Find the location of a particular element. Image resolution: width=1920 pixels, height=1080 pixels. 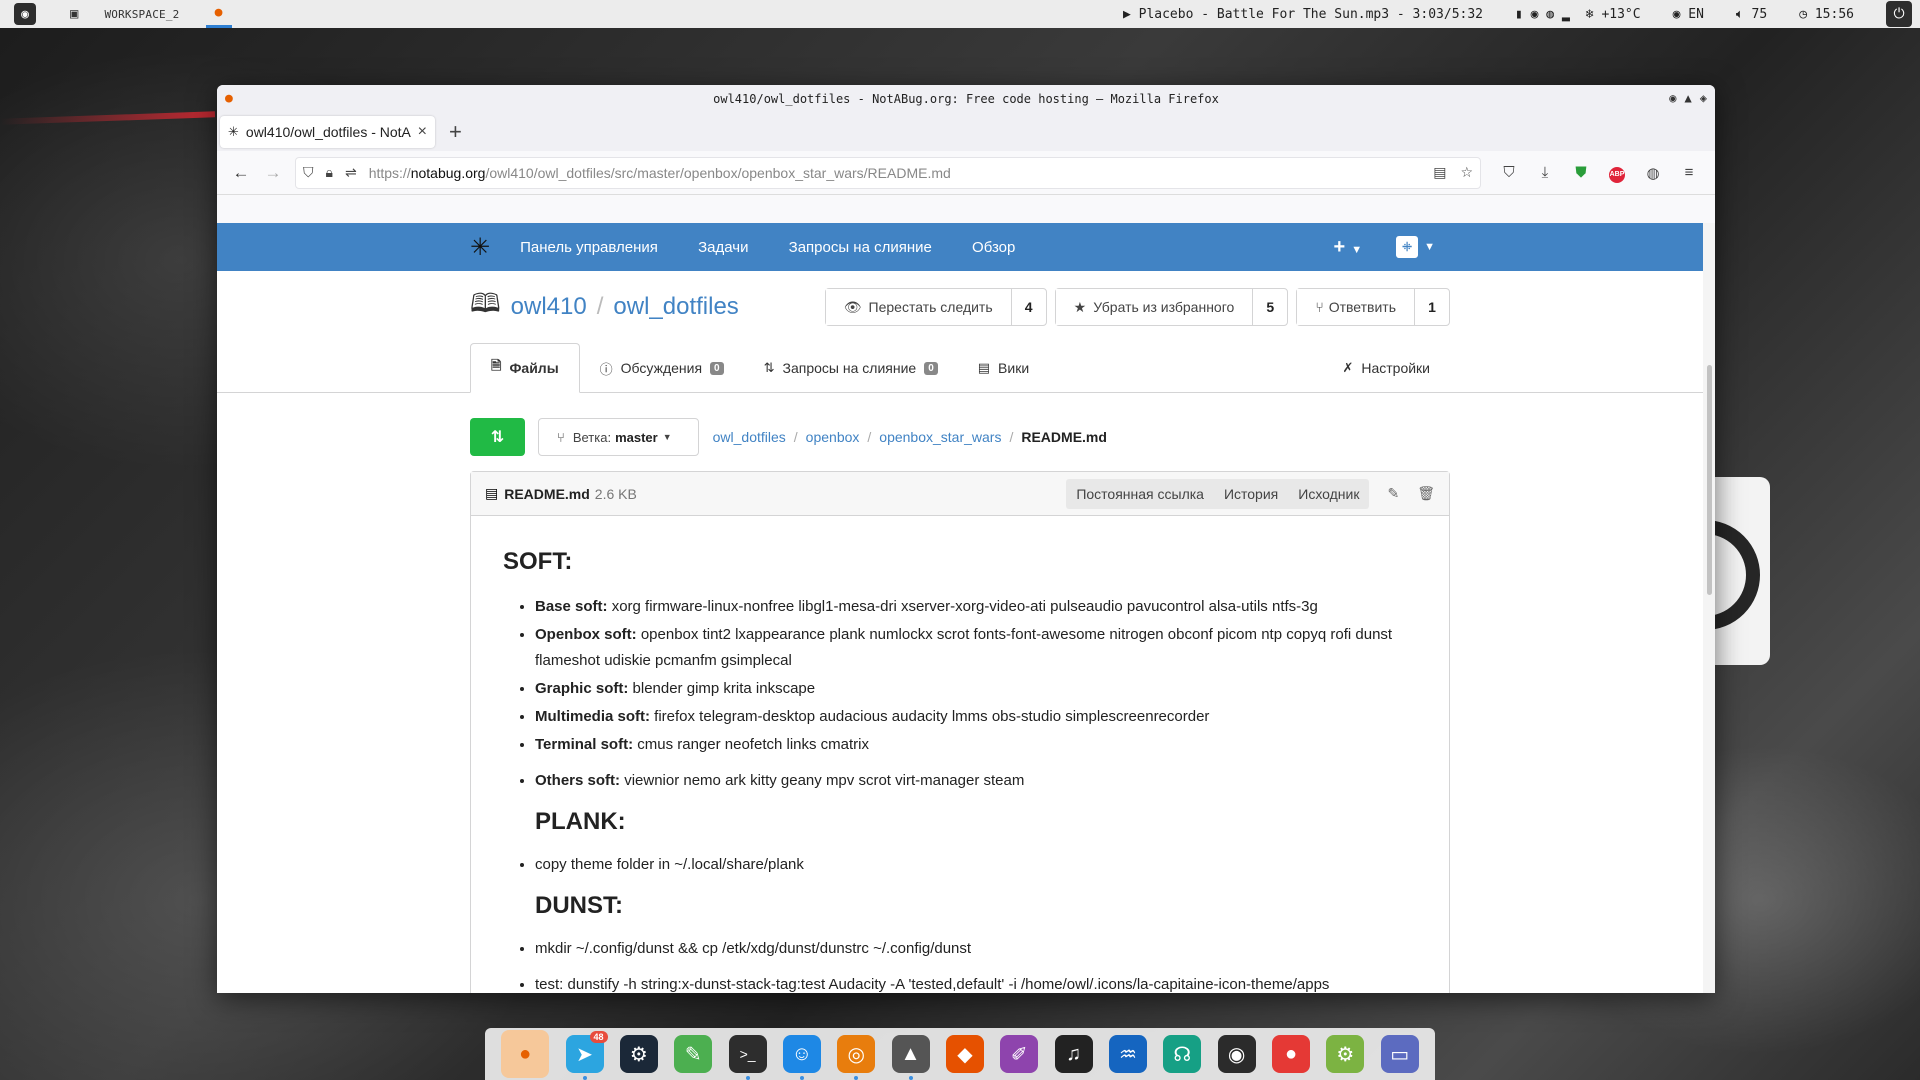

dock-audacity: ♒ is located at coordinates (1127, 1054).